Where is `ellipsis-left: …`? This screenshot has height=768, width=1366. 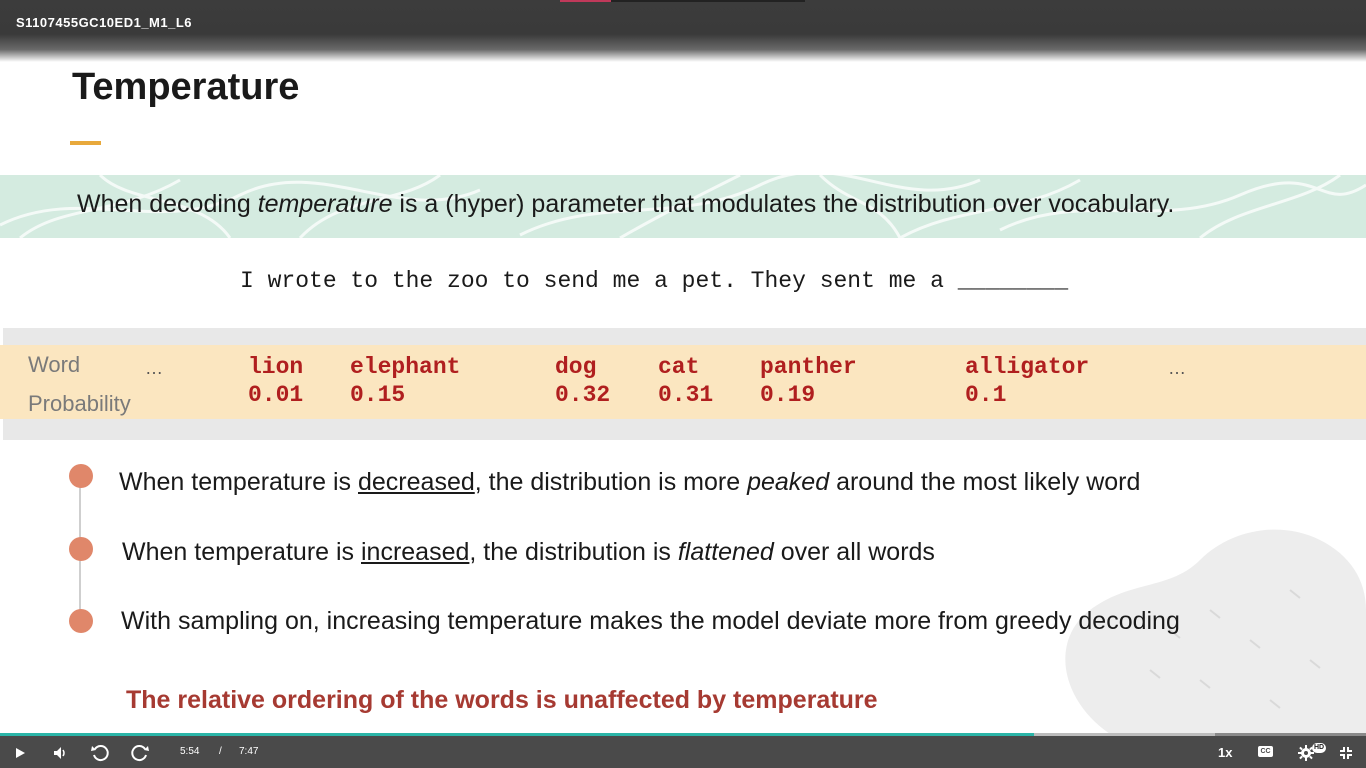
ellipsis-left: … is located at coordinates (154, 368).